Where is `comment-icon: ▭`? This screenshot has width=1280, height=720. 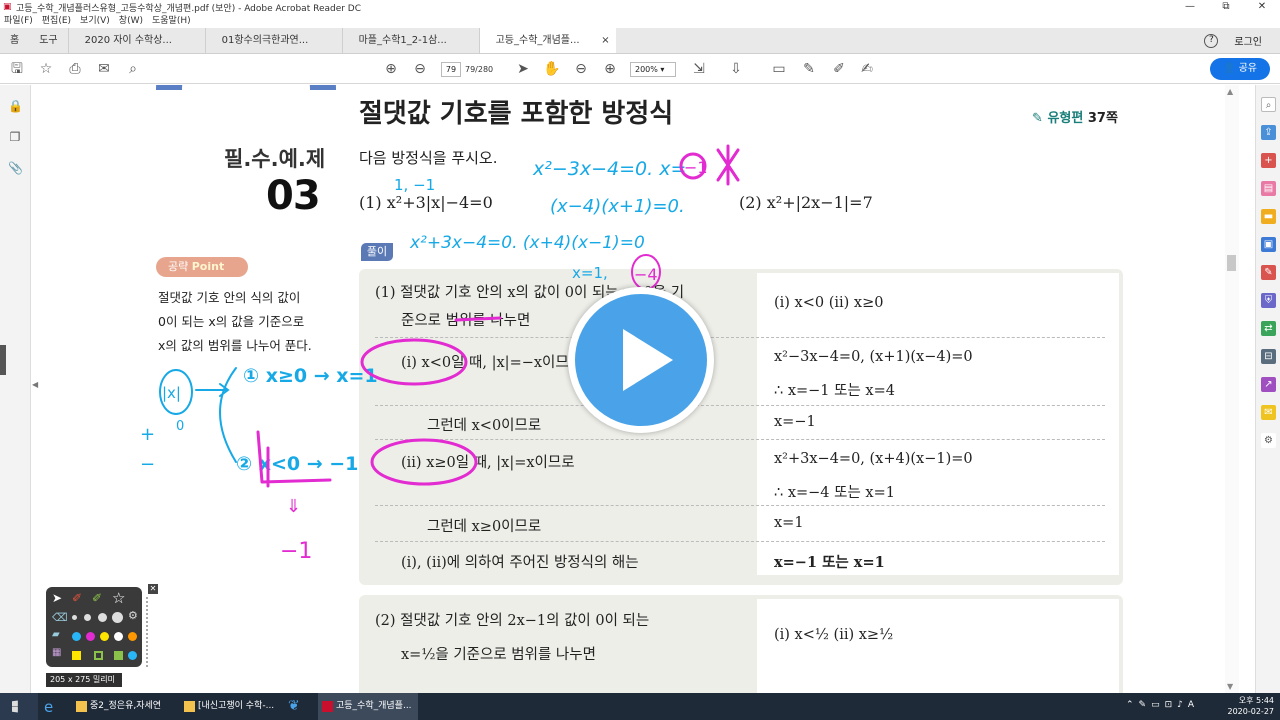 comment-icon: ▭ is located at coordinates (779, 69).